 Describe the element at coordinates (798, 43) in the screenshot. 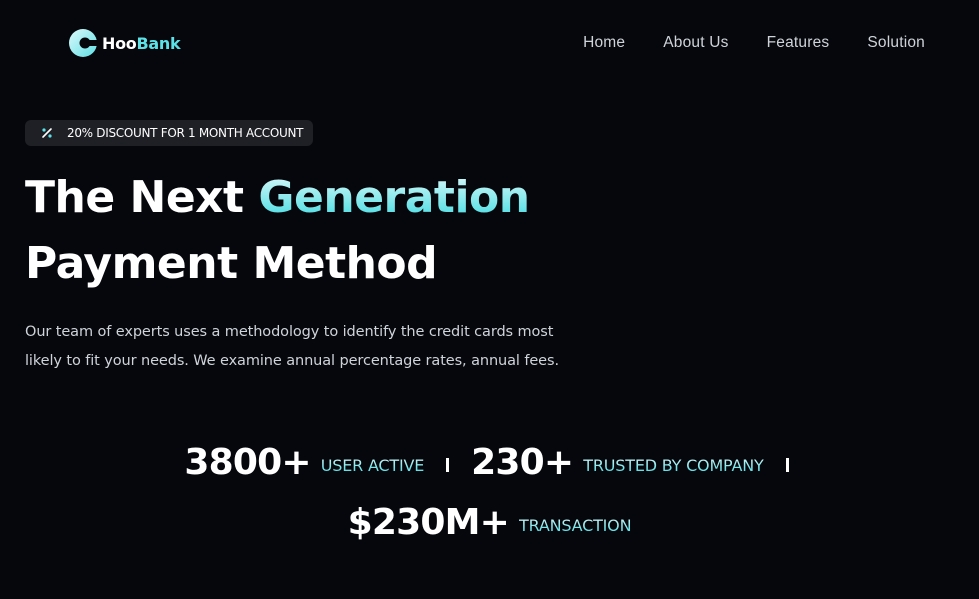

I see `nav-features: Features` at that location.